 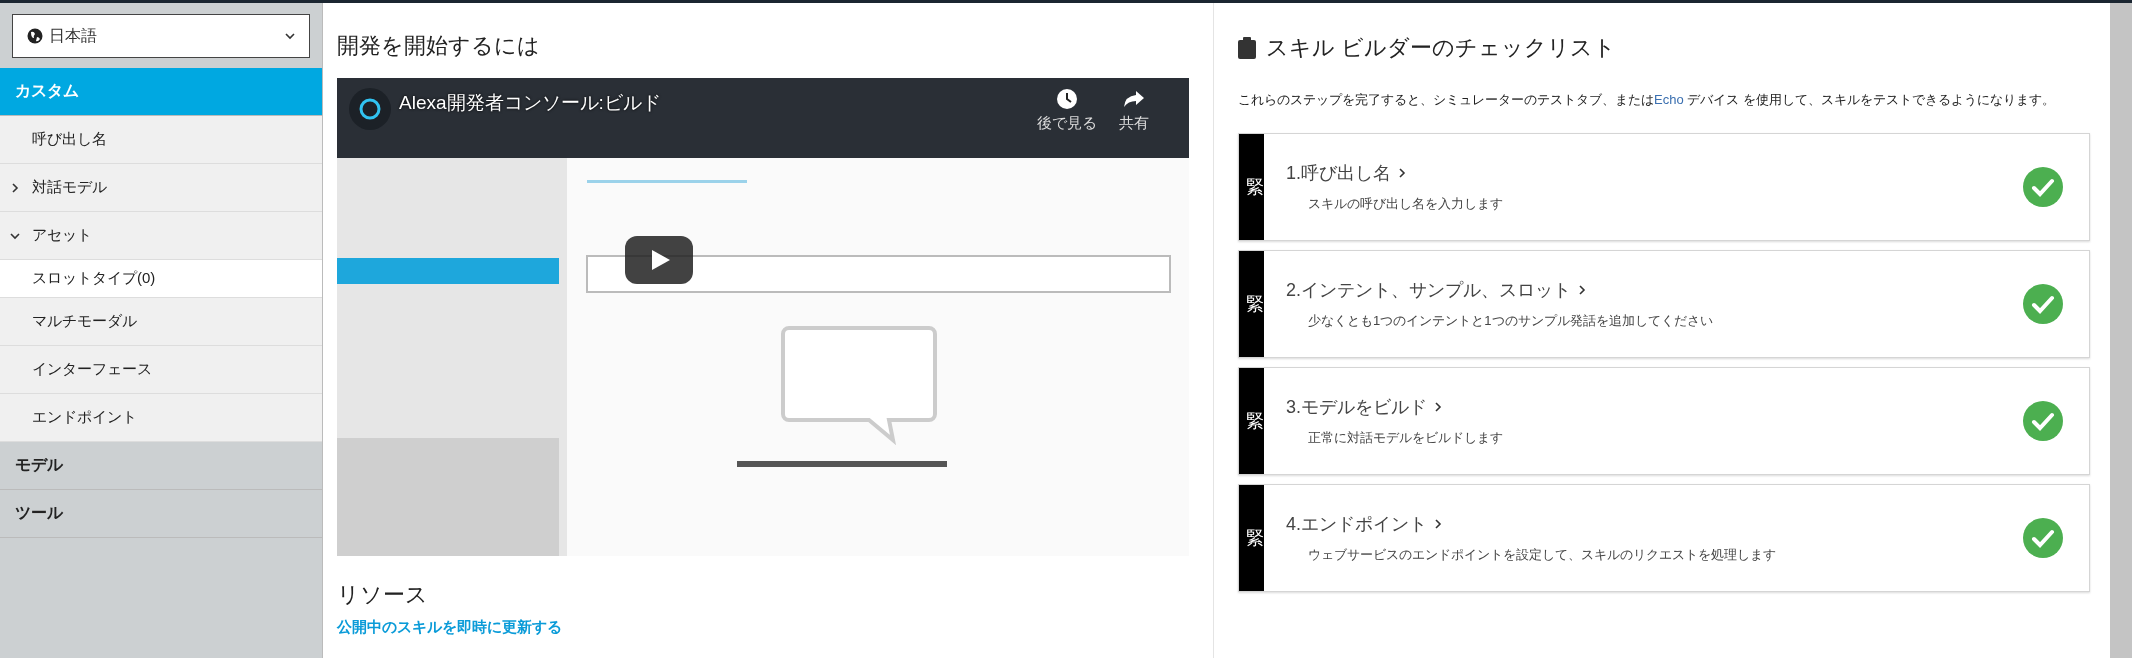 What do you see at coordinates (1441, 48) in the screenshot?
I see `checklist-title: スキル ビルダーのチェックリスト` at bounding box center [1441, 48].